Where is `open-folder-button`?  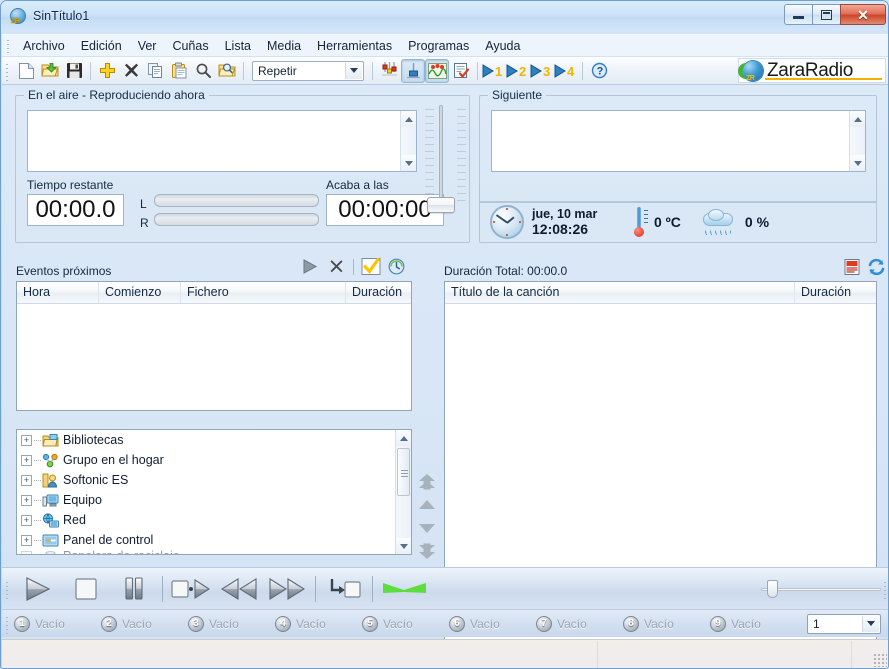
open-folder-button is located at coordinates (50, 71).